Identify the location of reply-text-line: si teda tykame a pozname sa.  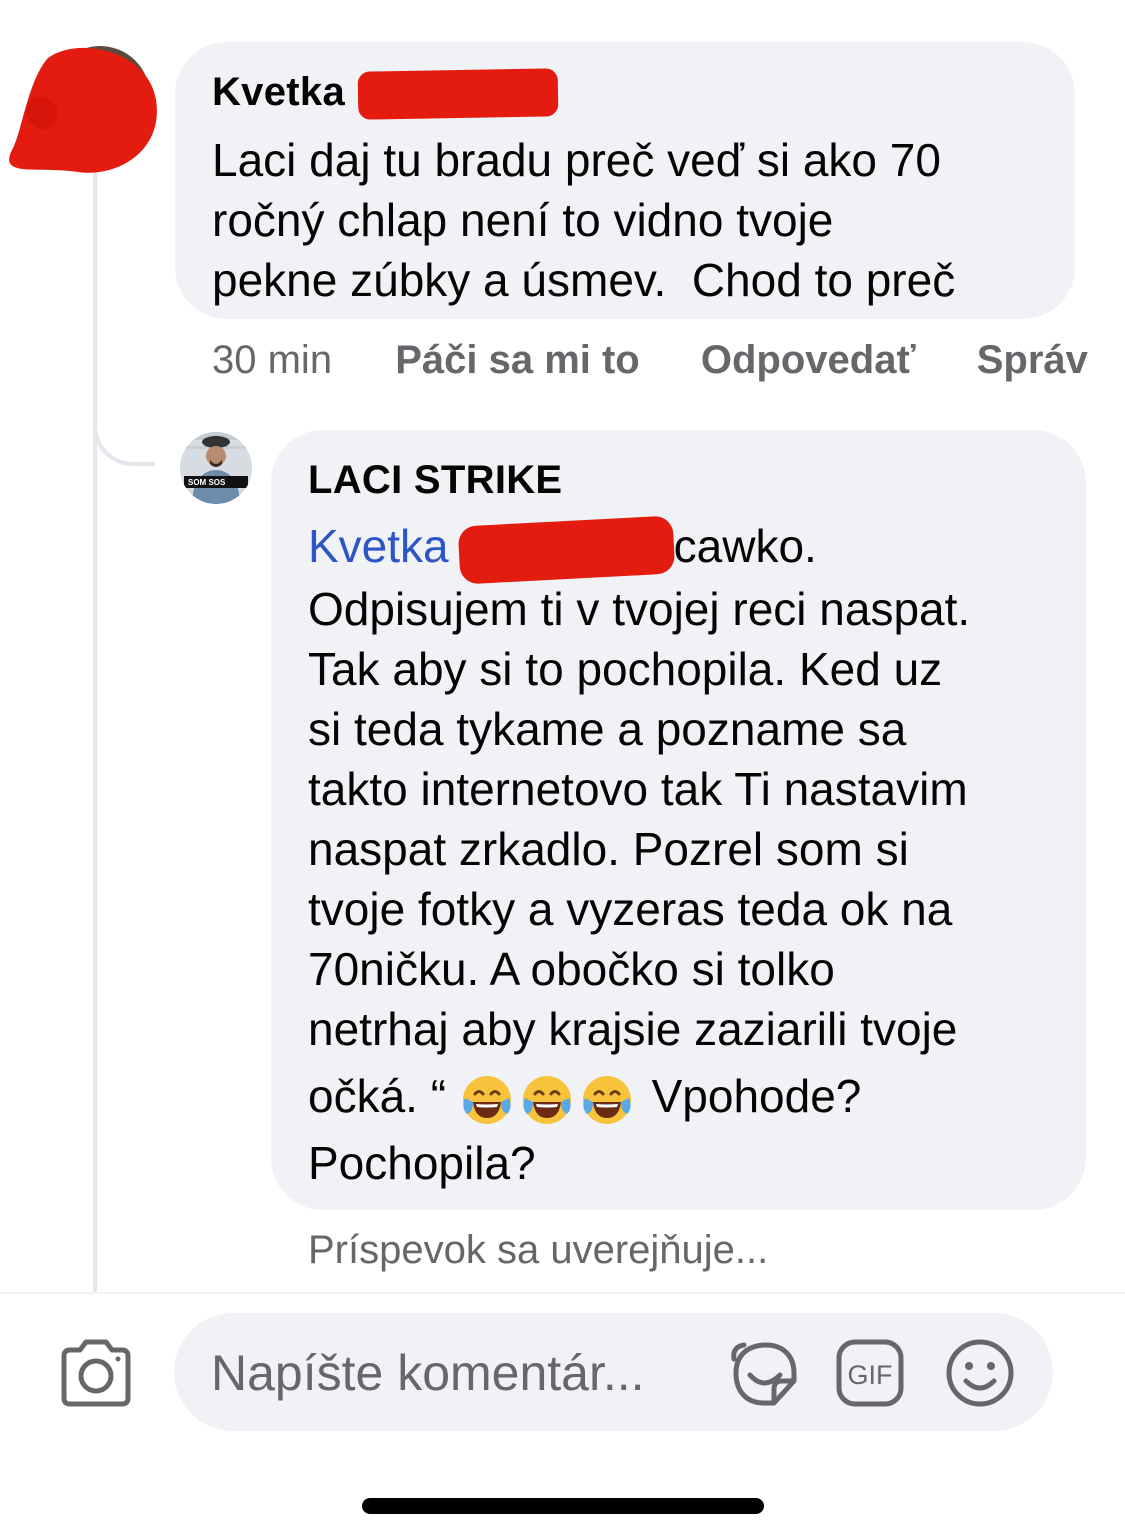
(607, 728).